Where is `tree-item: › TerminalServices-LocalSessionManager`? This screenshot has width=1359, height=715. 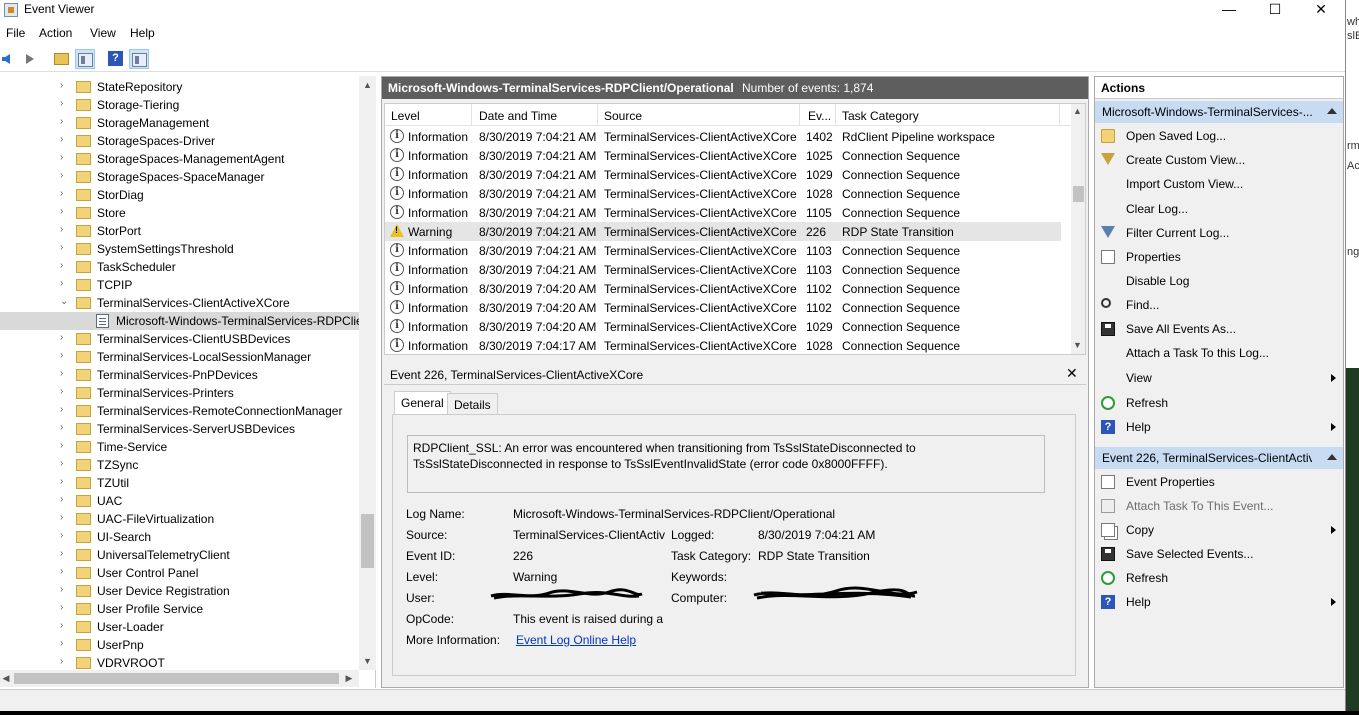 tree-item: › TerminalServices-LocalSessionManager is located at coordinates (180, 357).